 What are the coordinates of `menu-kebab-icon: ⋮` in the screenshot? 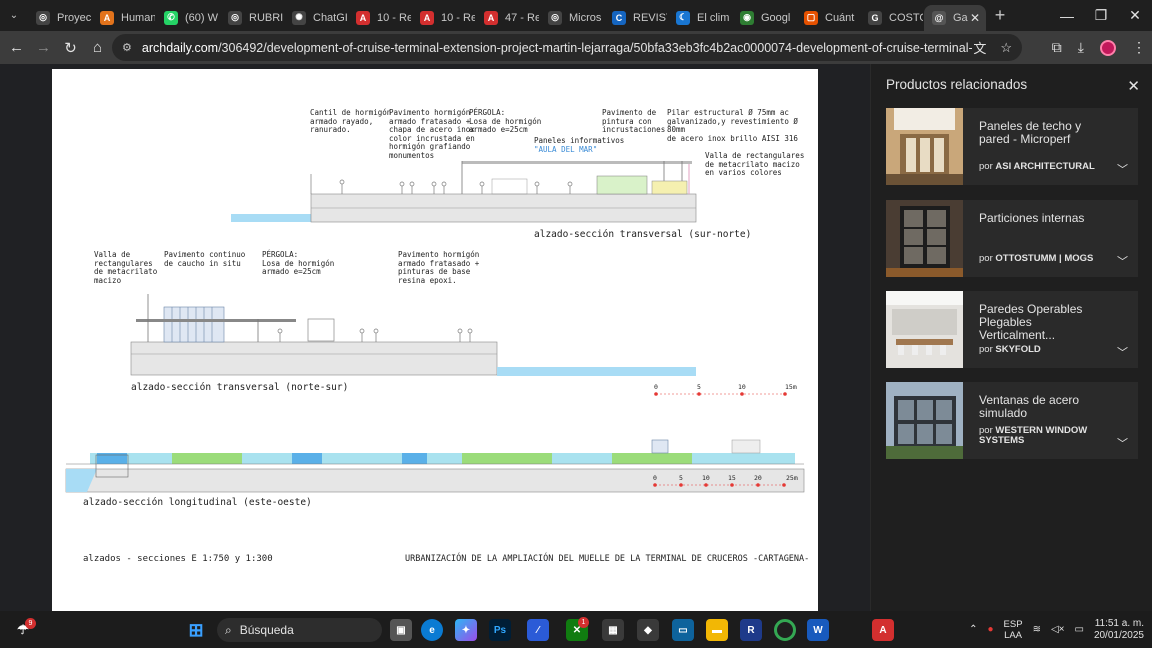 It's located at (1139, 47).